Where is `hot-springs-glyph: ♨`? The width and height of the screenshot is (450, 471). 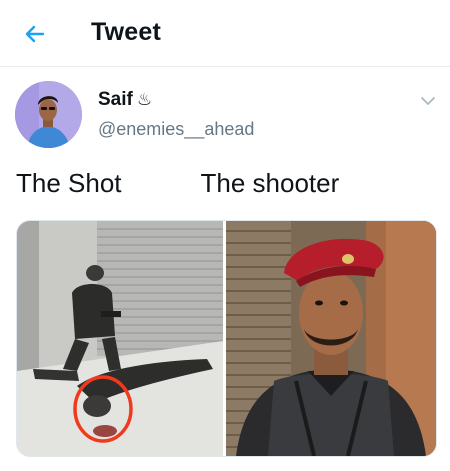
hot-springs-glyph: ♨ is located at coordinates (144, 99).